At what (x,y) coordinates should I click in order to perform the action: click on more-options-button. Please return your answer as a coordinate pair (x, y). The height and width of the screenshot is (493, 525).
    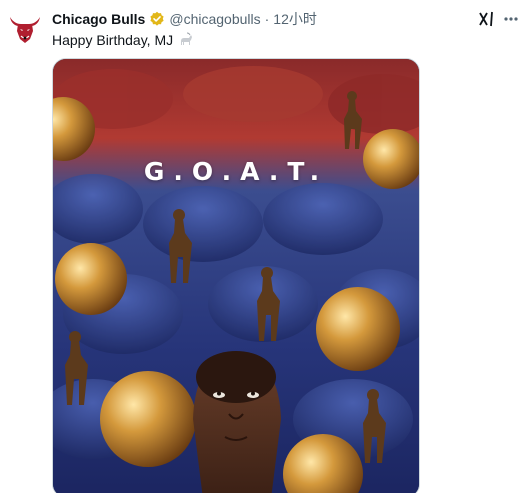
    Looking at the image, I should click on (511, 19).